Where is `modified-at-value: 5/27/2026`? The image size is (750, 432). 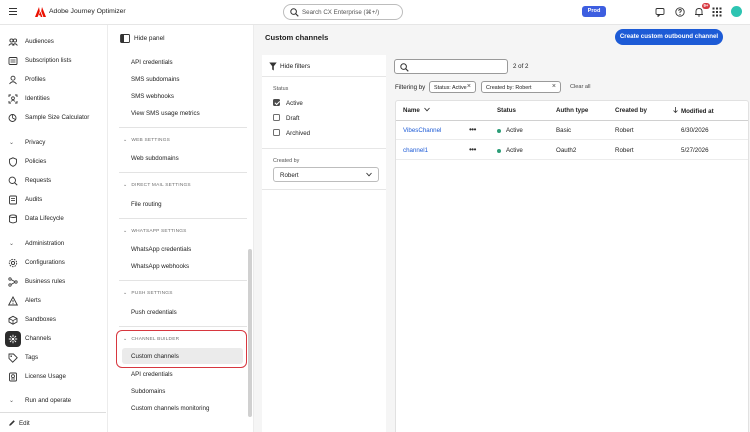 modified-at-value: 5/27/2026 is located at coordinates (695, 150).